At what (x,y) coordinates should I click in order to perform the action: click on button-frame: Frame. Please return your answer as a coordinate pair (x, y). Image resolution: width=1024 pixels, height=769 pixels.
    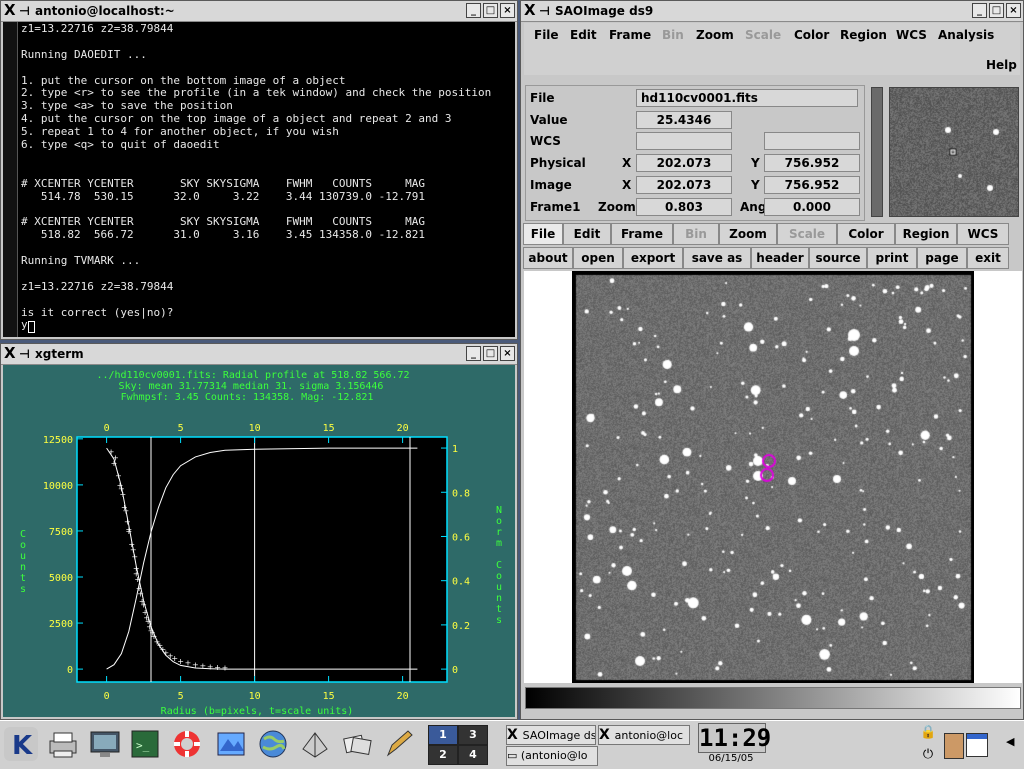
    Looking at the image, I should click on (642, 234).